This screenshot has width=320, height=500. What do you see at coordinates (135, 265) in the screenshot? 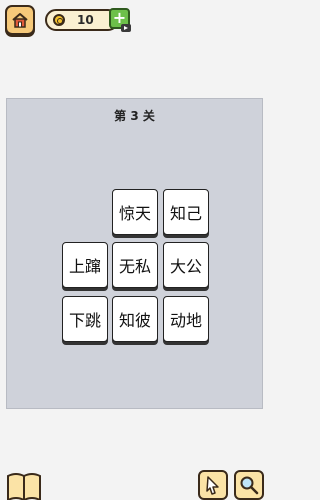
I see `word-tile: 无私` at bounding box center [135, 265].